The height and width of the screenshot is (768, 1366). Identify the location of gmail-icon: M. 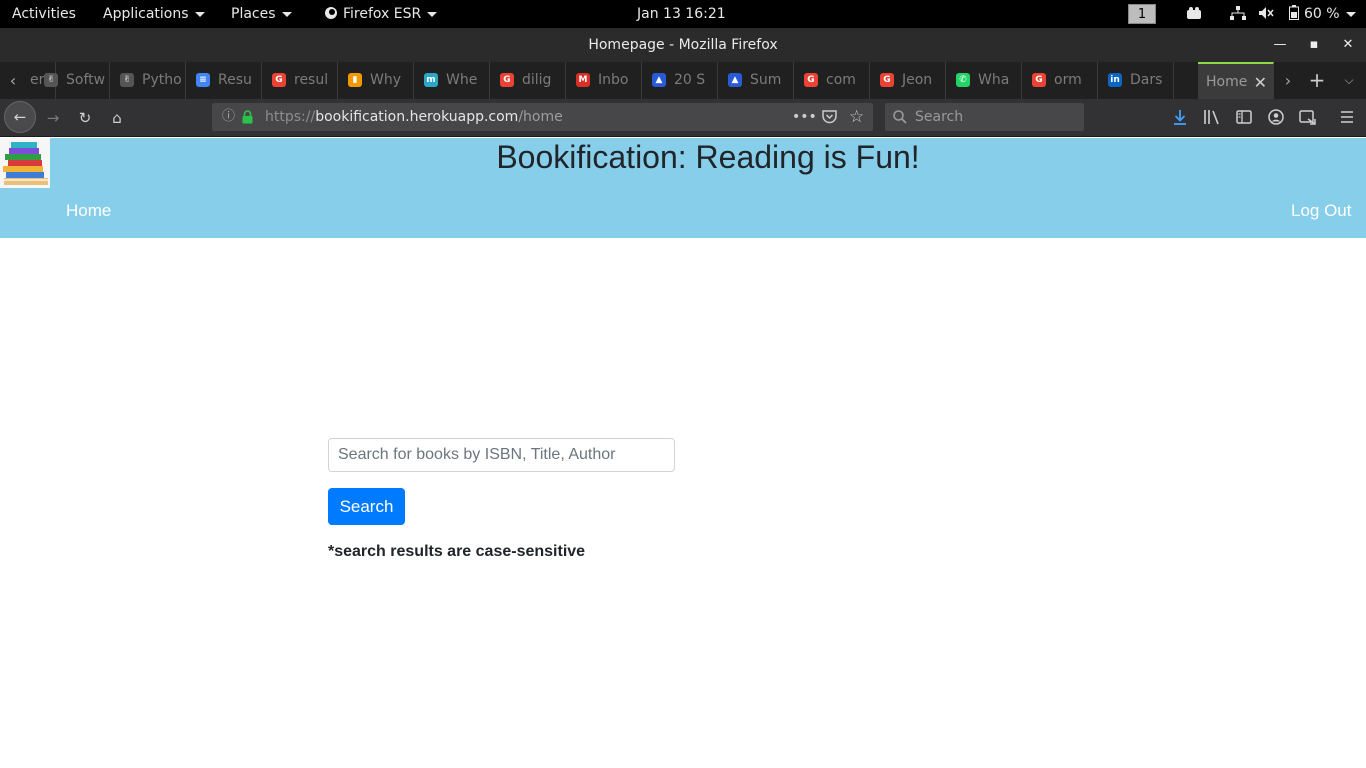
(583, 80).